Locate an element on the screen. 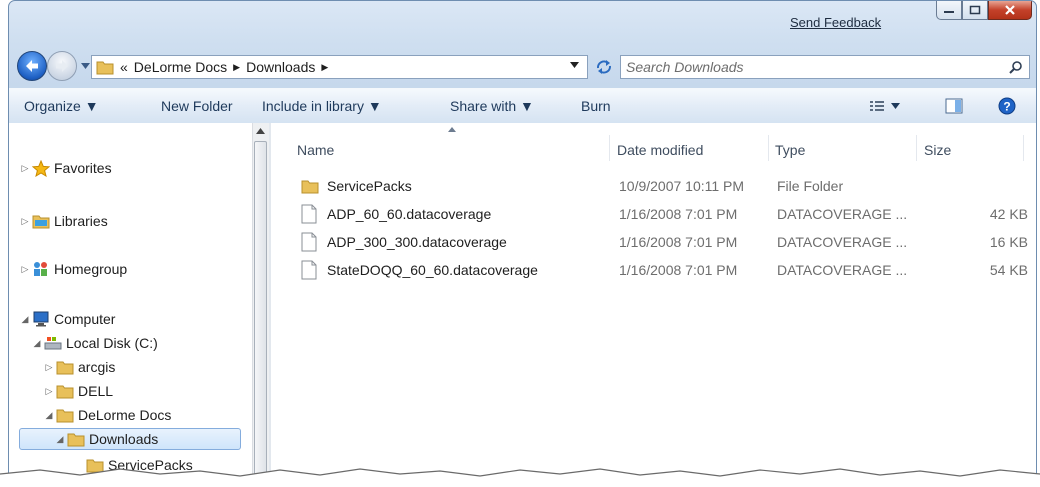 Image resolution: width=1040 pixels, height=487 pixels. tree-item-label: Libraries is located at coordinates (81, 221).